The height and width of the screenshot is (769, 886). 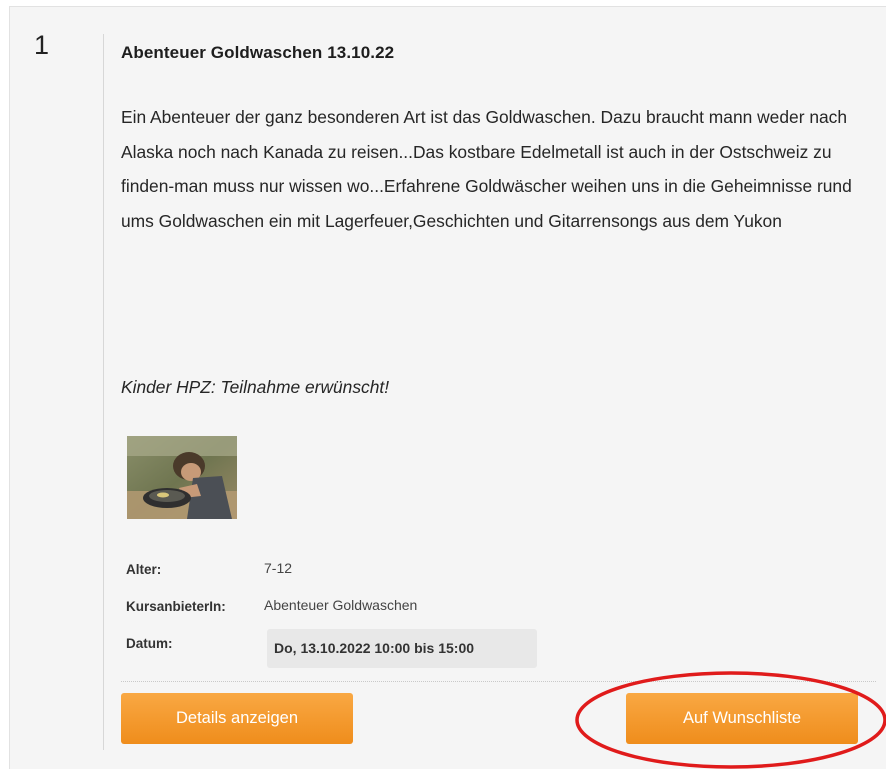 I want to click on vertical-divider, so click(x=103, y=392).